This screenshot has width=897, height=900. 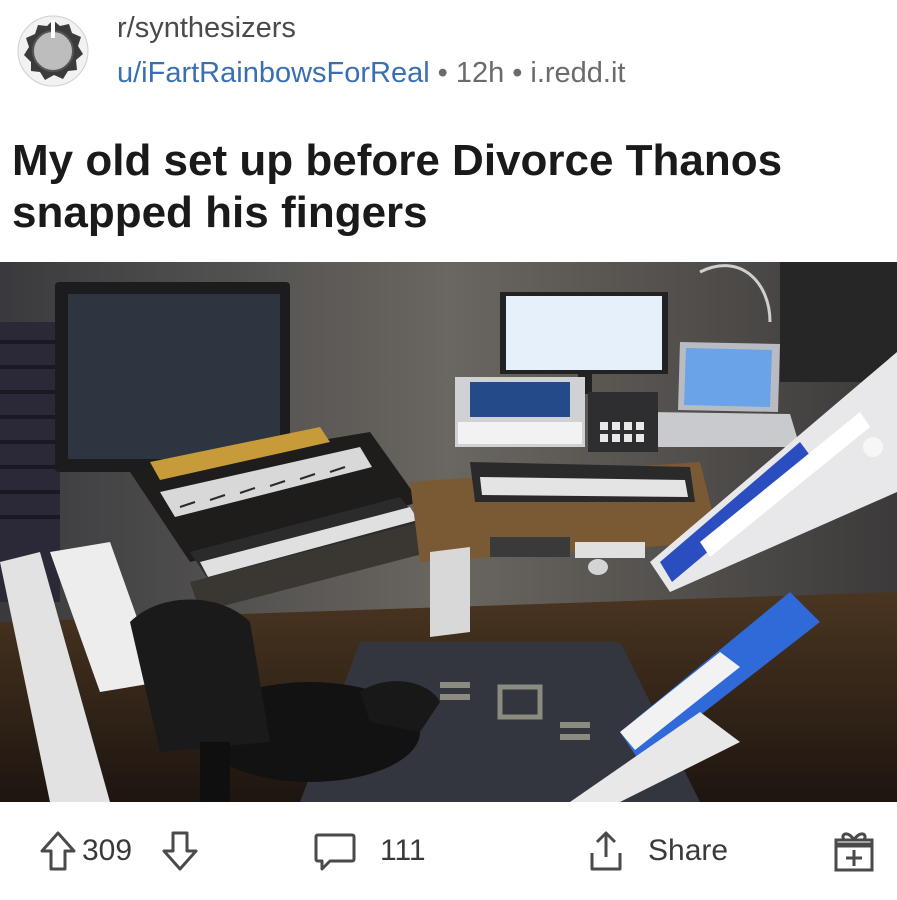 What do you see at coordinates (480, 73) in the screenshot?
I see `post-age: 12h` at bounding box center [480, 73].